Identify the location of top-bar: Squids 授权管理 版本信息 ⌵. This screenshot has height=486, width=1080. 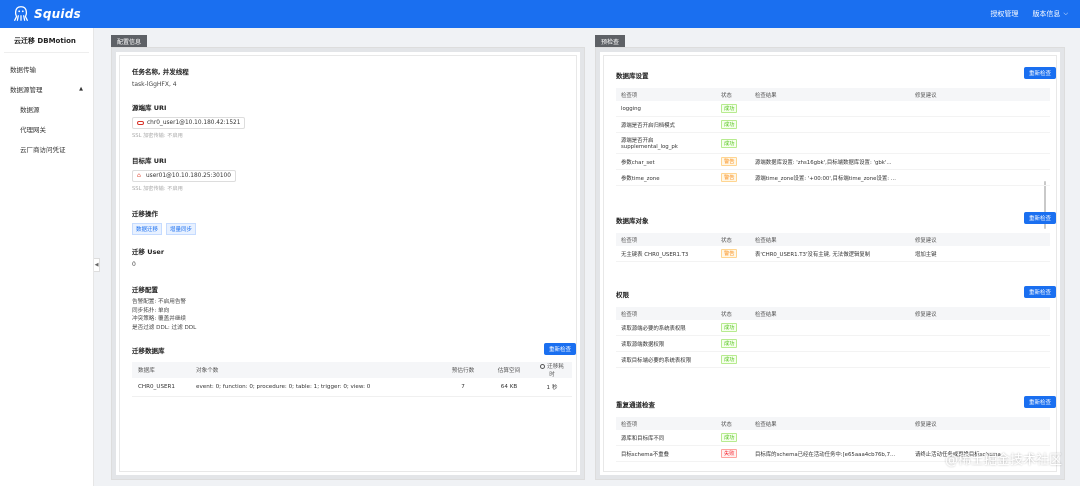
(540, 14).